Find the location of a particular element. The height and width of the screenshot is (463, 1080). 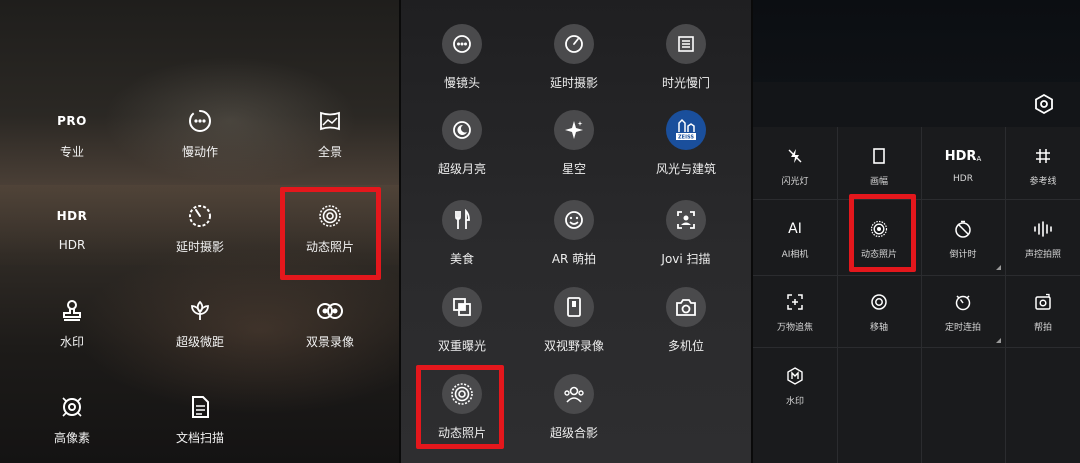

setting-watermark: 水印 is located at coordinates (795, 401).